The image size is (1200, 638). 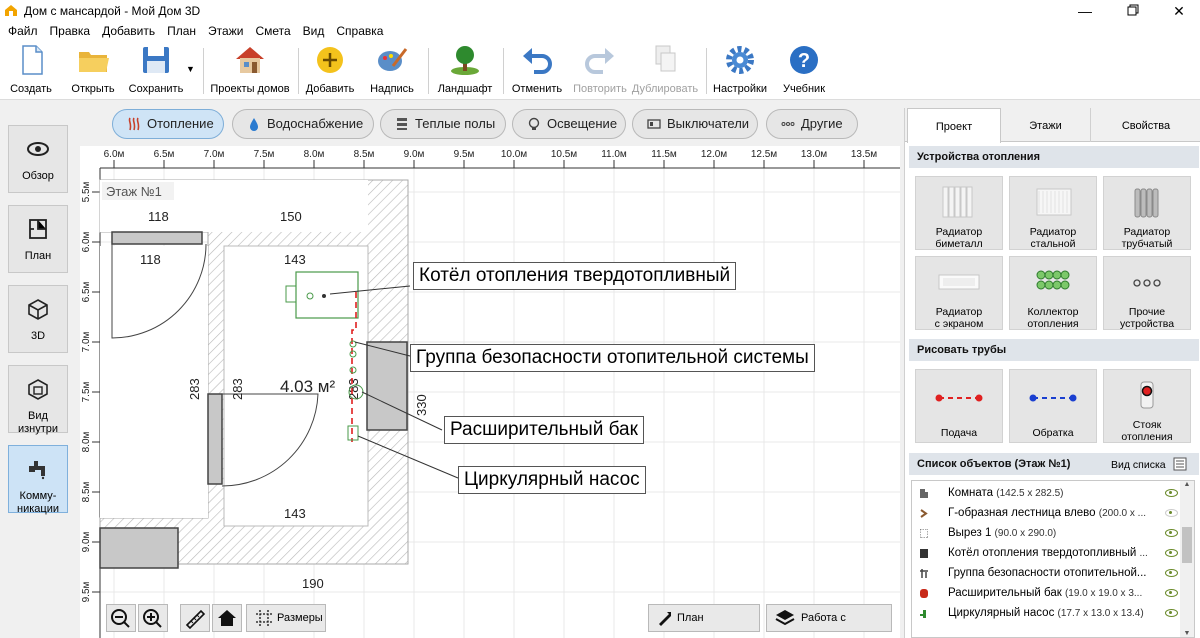 I want to click on list-item: Циркулярный насос (17.7 x 13.0 x 13.4), so click(x=1046, y=613).